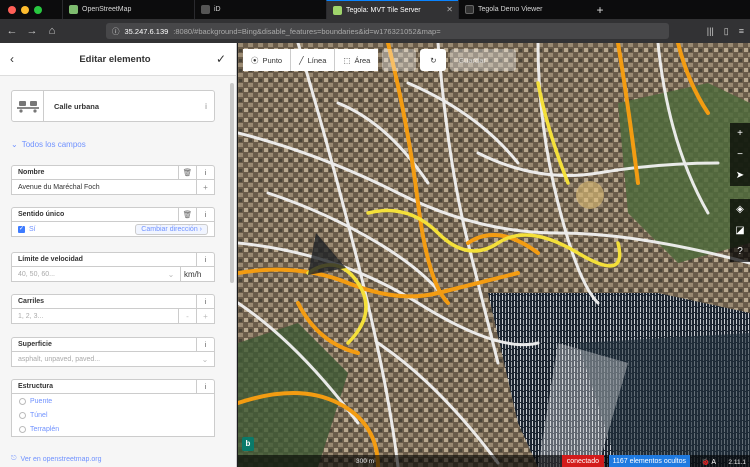 This screenshot has width=750, height=467. Describe the element at coordinates (337, 10) in the screenshot. I see `tegola-favicon-icon` at that location.